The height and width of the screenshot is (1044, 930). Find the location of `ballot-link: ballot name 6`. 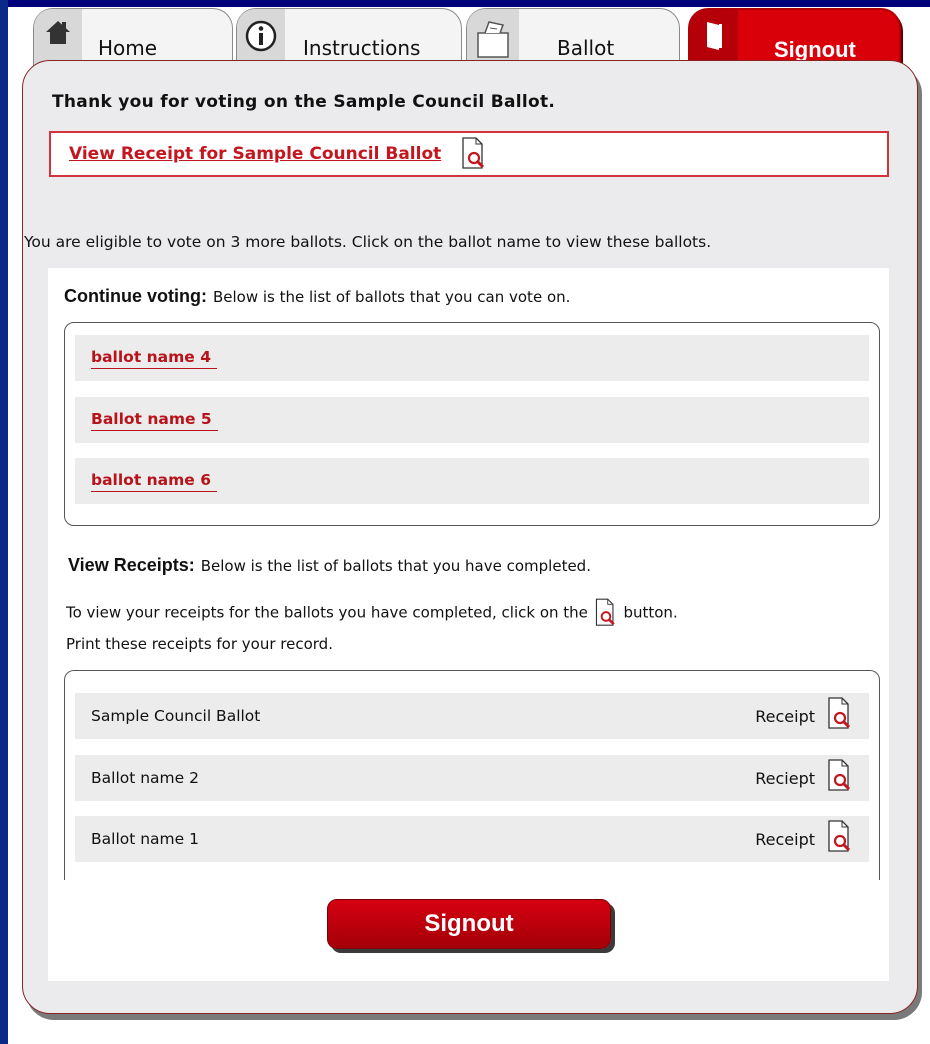

ballot-link: ballot name 6 is located at coordinates (154, 481).